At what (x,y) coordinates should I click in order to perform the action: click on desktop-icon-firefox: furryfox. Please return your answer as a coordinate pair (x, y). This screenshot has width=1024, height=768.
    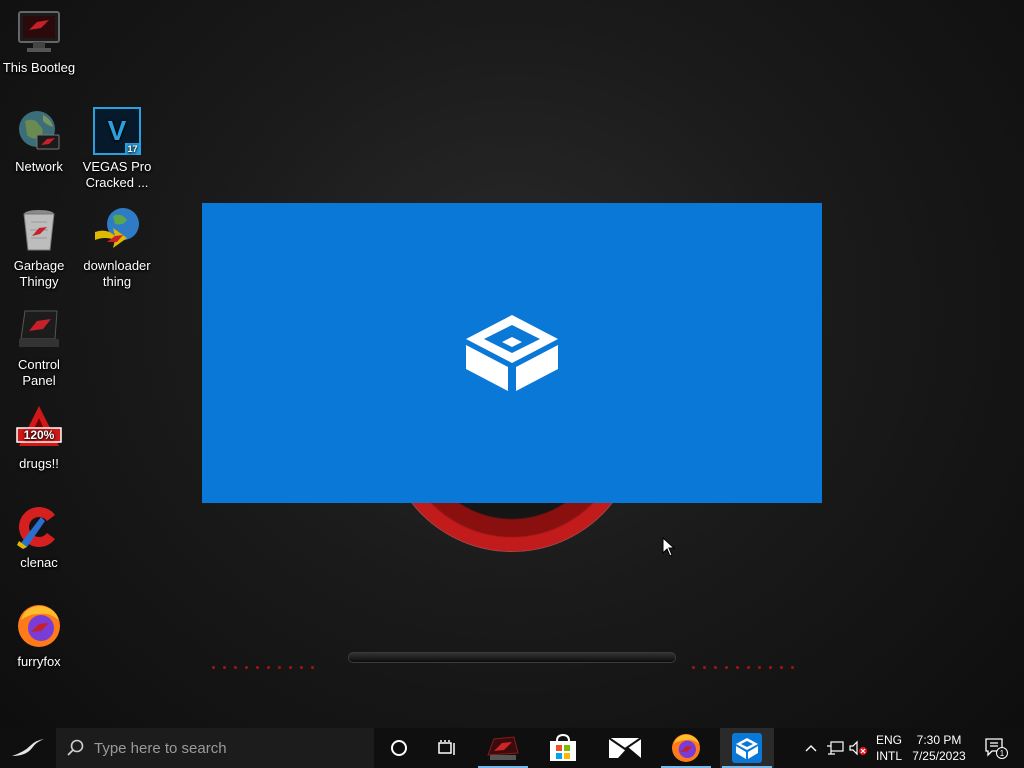
    Looking at the image, I should click on (39, 636).